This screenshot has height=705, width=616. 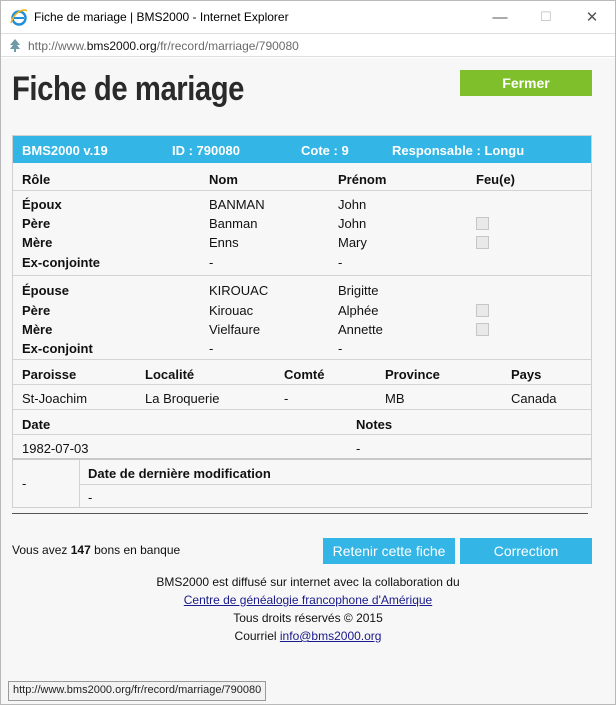 What do you see at coordinates (49, 374) in the screenshot?
I see `header-paroisse: Paroisse` at bounding box center [49, 374].